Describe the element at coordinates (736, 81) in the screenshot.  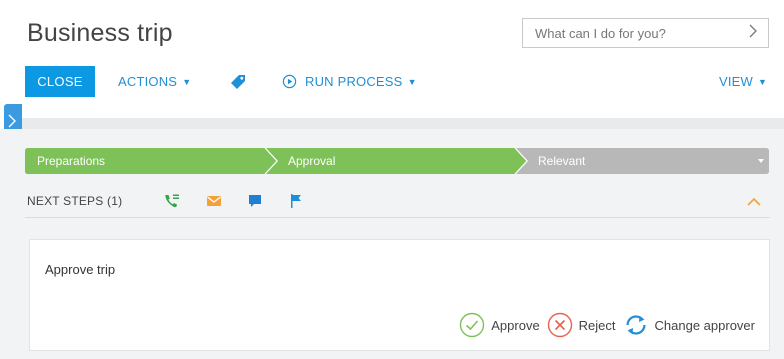
I see `view-label: VIEW` at that location.